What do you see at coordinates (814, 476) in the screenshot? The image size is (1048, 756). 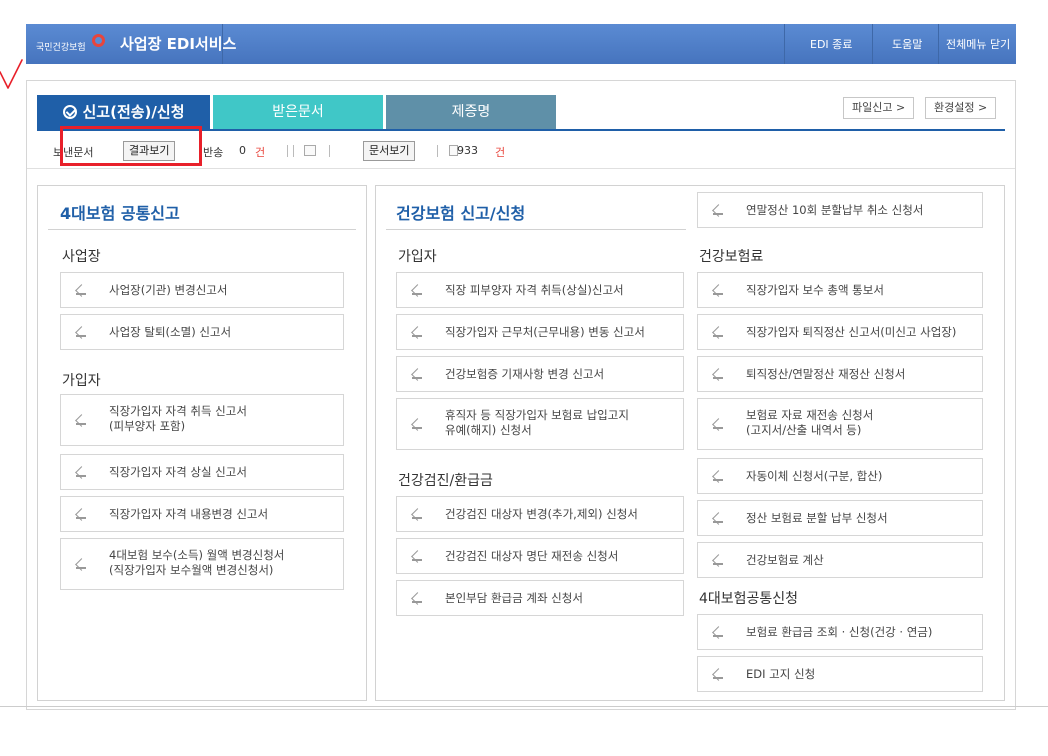 I see `item-label: 자동이체 신청서(구분, 합산)` at bounding box center [814, 476].